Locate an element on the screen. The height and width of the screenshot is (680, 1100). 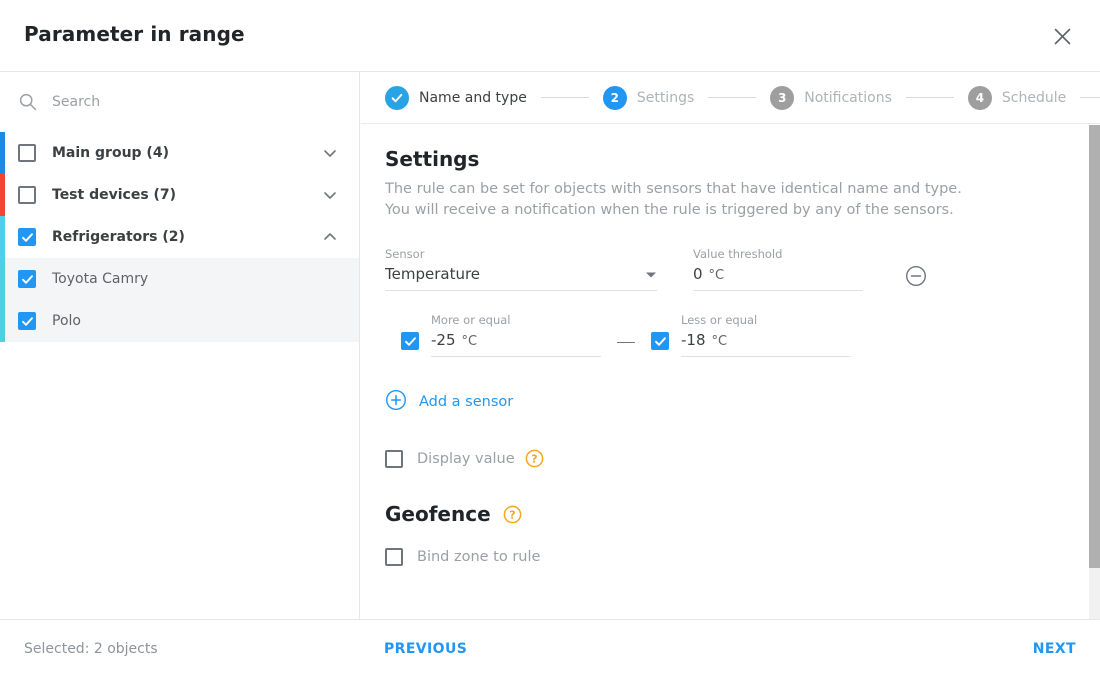
tree-row: Polo is located at coordinates (179, 321).